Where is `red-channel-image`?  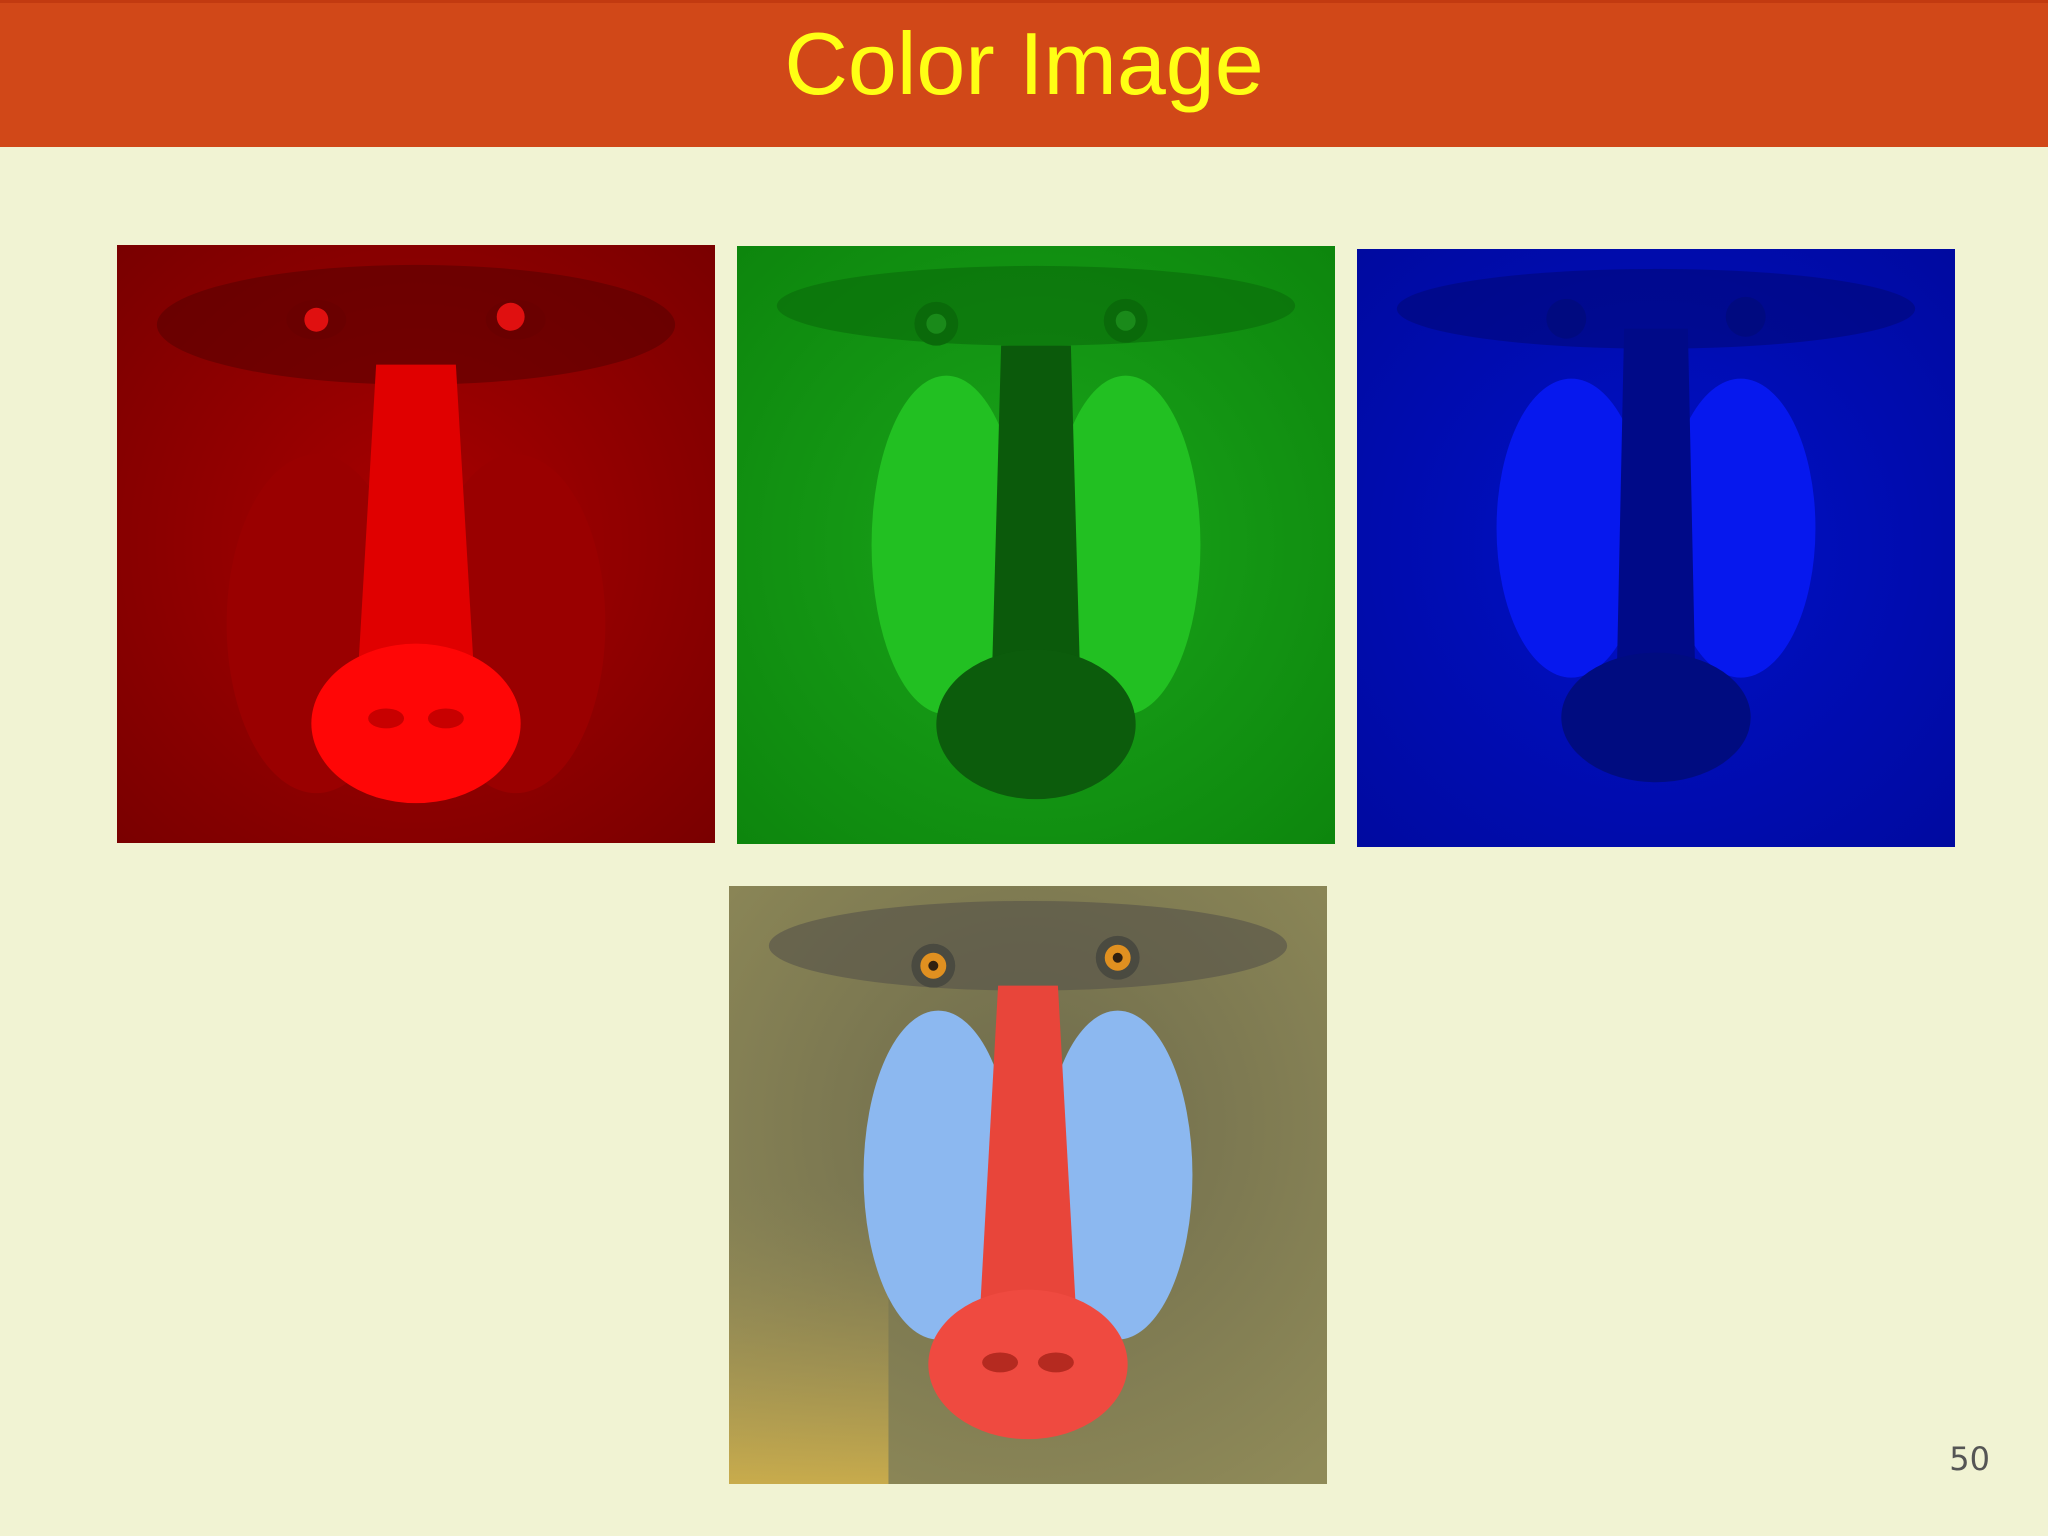 red-channel-image is located at coordinates (416, 544).